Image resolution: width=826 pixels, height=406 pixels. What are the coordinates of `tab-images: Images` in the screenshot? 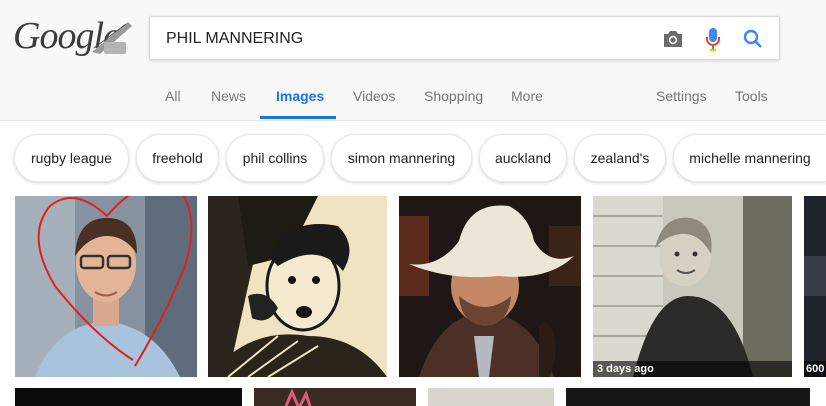 It's located at (300, 96).